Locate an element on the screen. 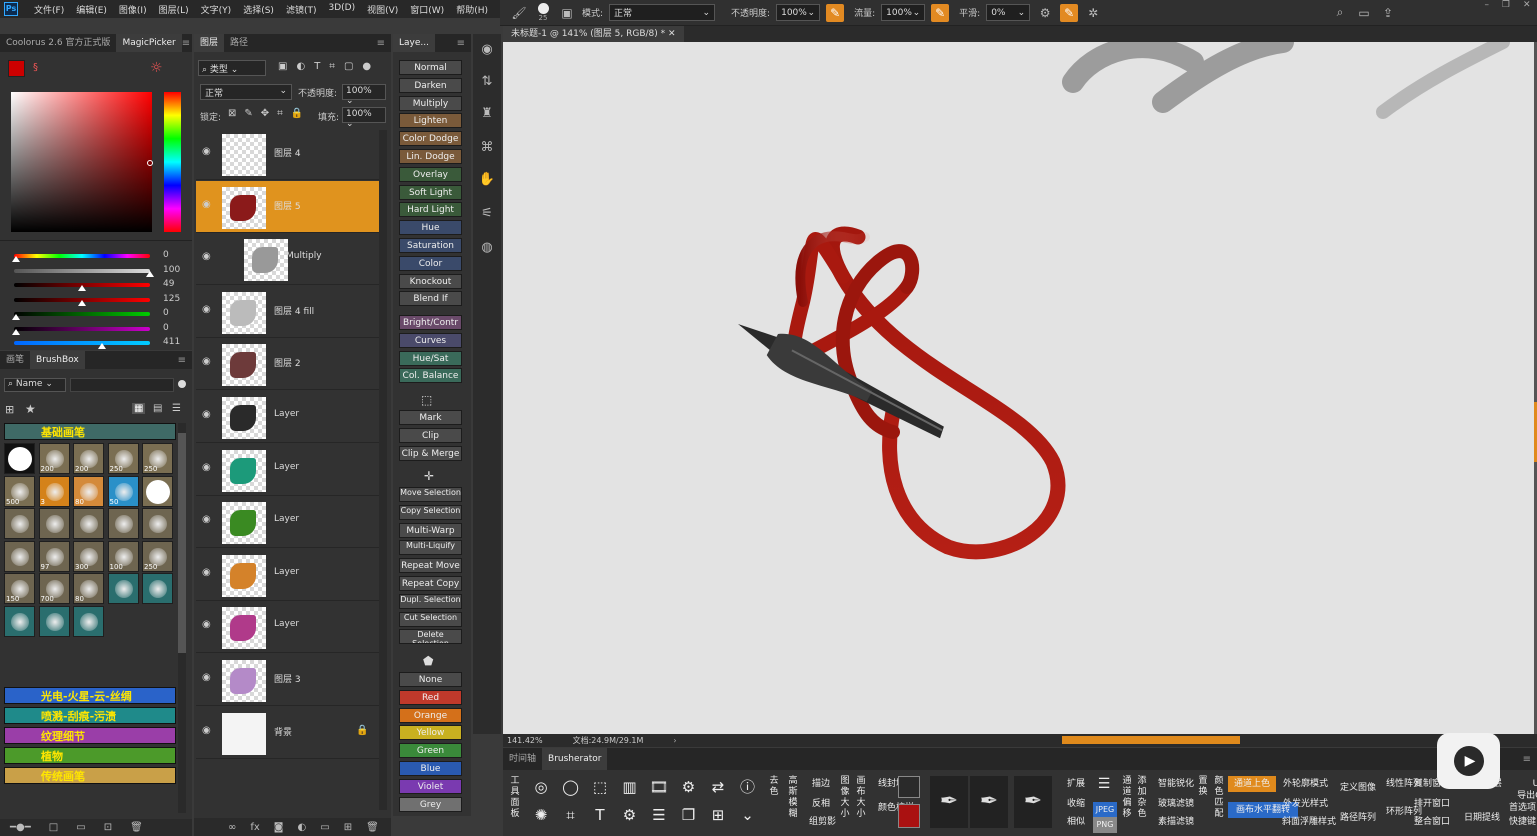 Image resolution: width=1537 pixels, height=836 pixels. crop-icon: ⌗ is located at coordinates (571, 815).